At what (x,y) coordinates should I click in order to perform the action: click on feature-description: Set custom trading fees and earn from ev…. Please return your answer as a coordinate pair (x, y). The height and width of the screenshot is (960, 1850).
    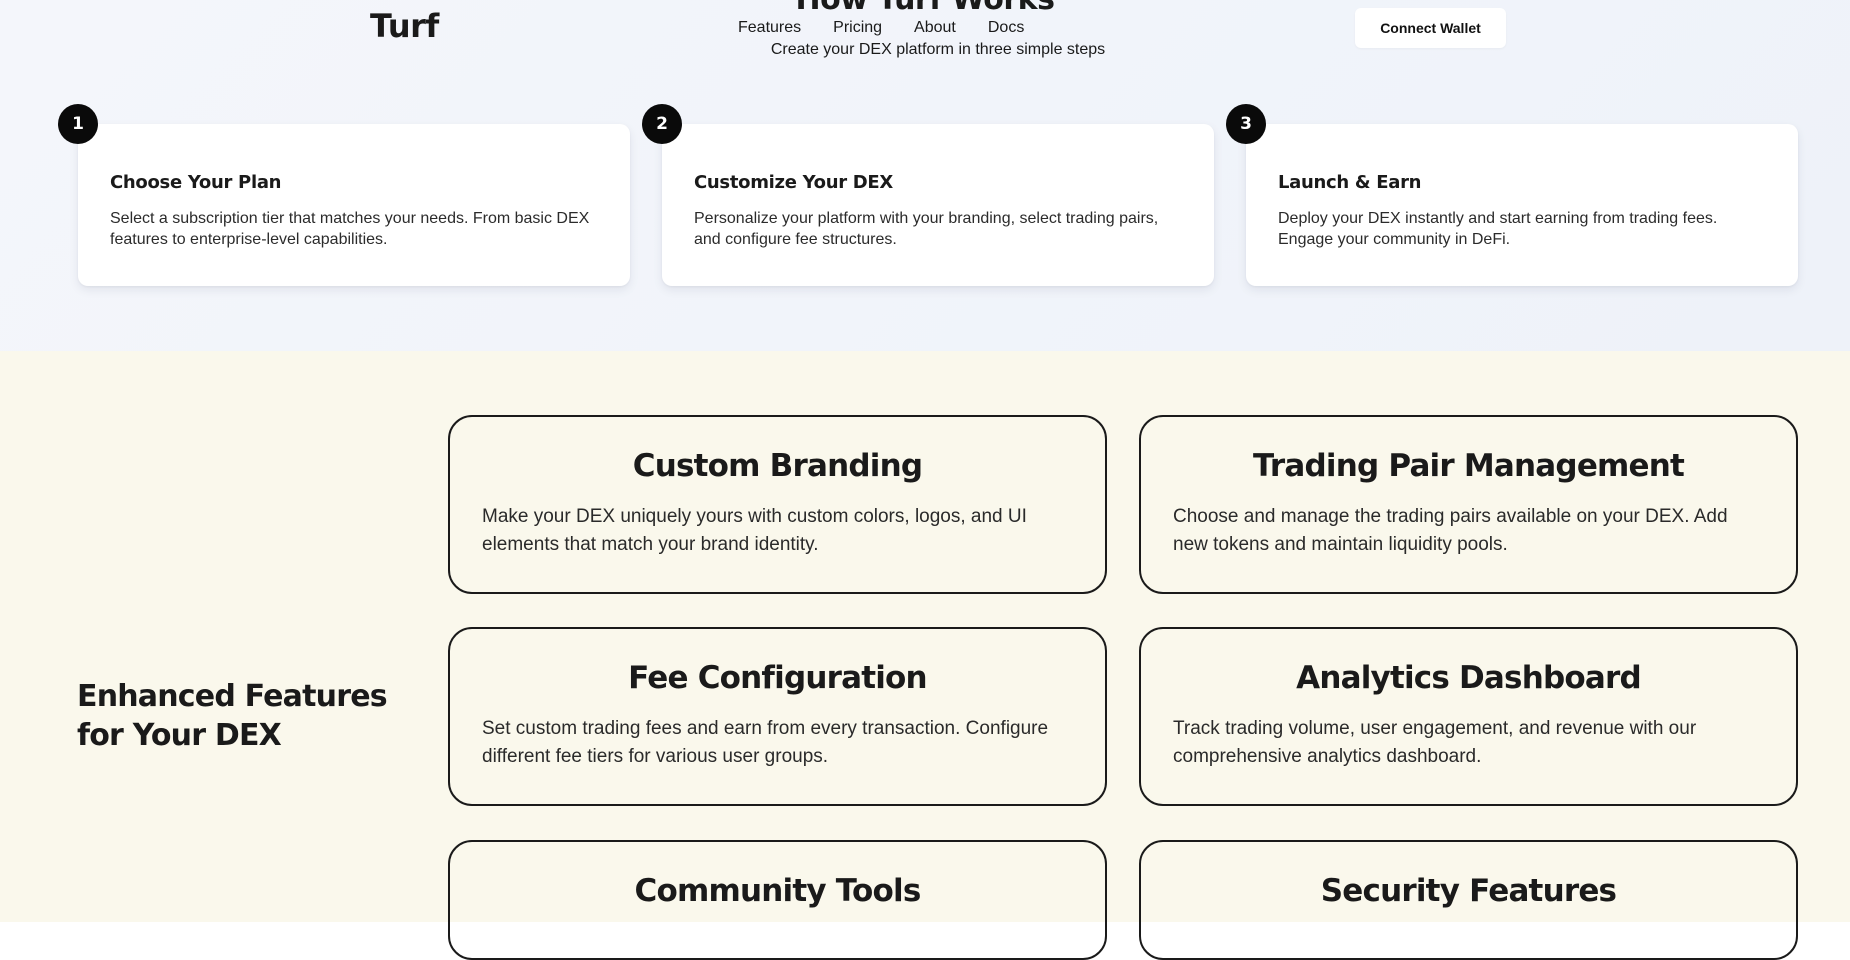
    Looking at the image, I should click on (765, 742).